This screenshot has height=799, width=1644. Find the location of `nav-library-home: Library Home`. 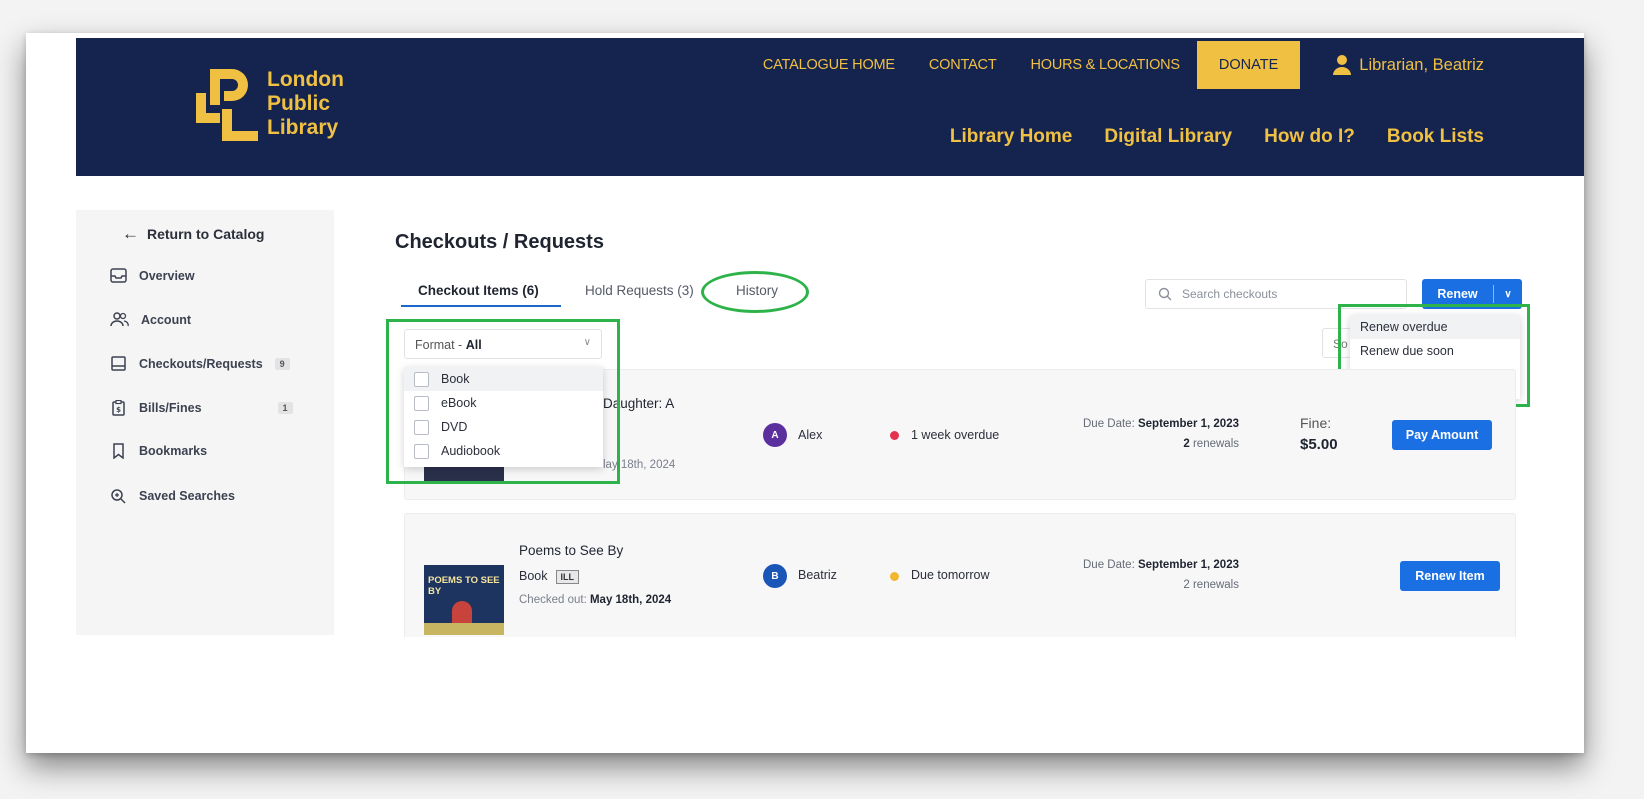

nav-library-home: Library Home is located at coordinates (1011, 137).